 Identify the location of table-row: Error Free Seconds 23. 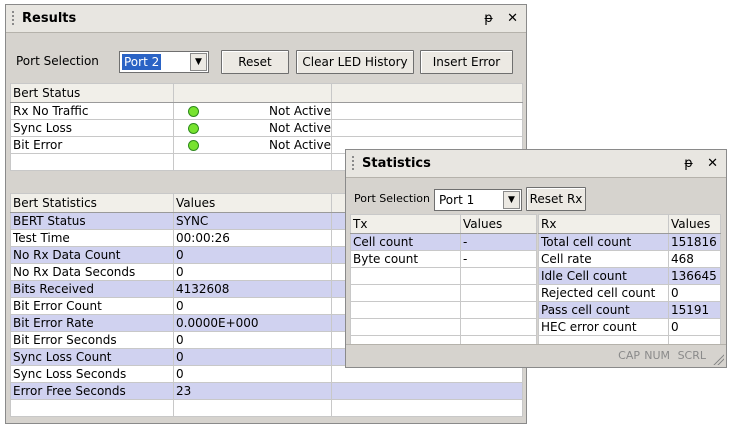
(266, 391).